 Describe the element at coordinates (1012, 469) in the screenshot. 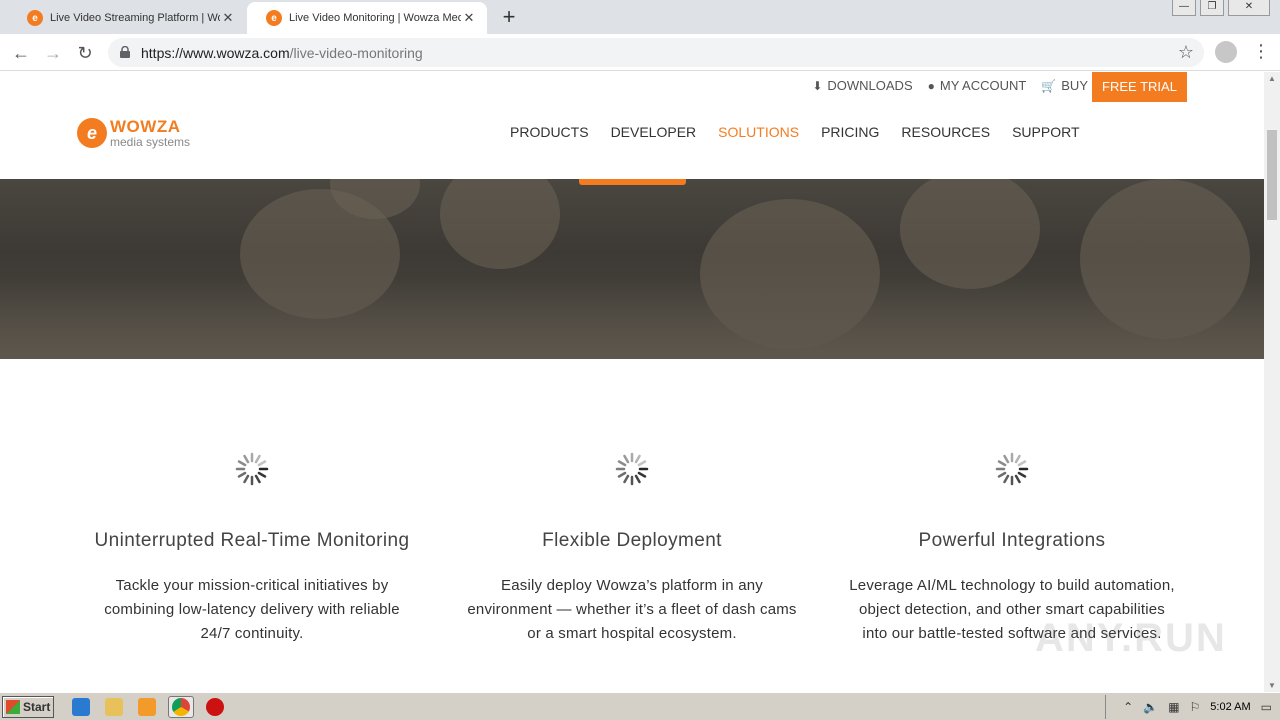

I see `loading-spinner-icon` at that location.